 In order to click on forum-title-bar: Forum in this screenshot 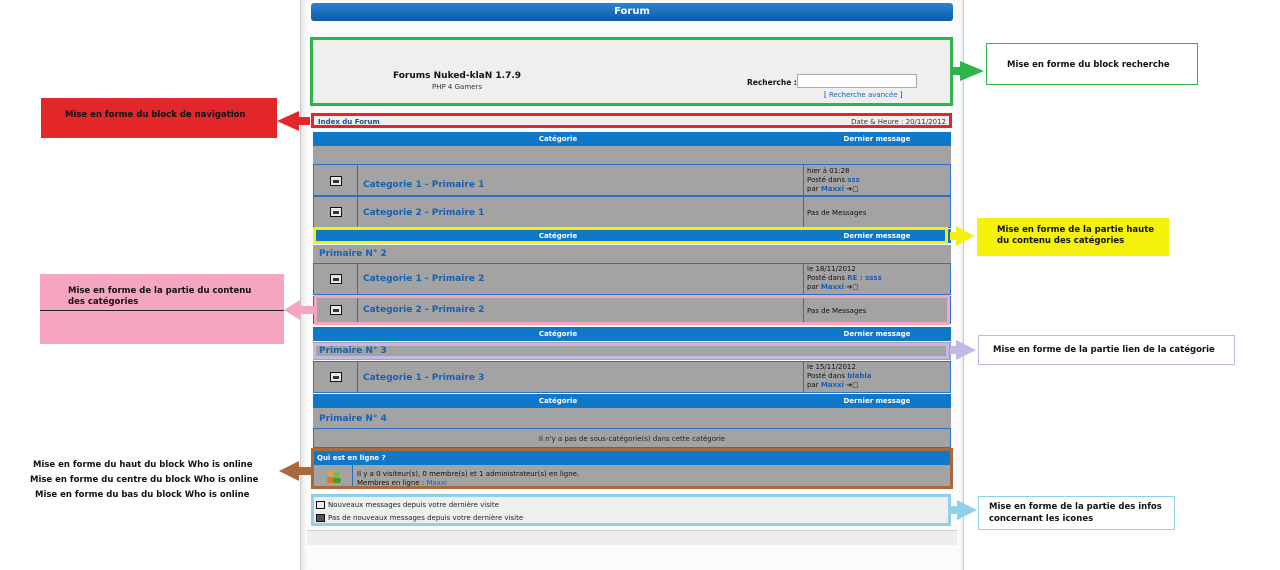, I will do `click(632, 12)`.